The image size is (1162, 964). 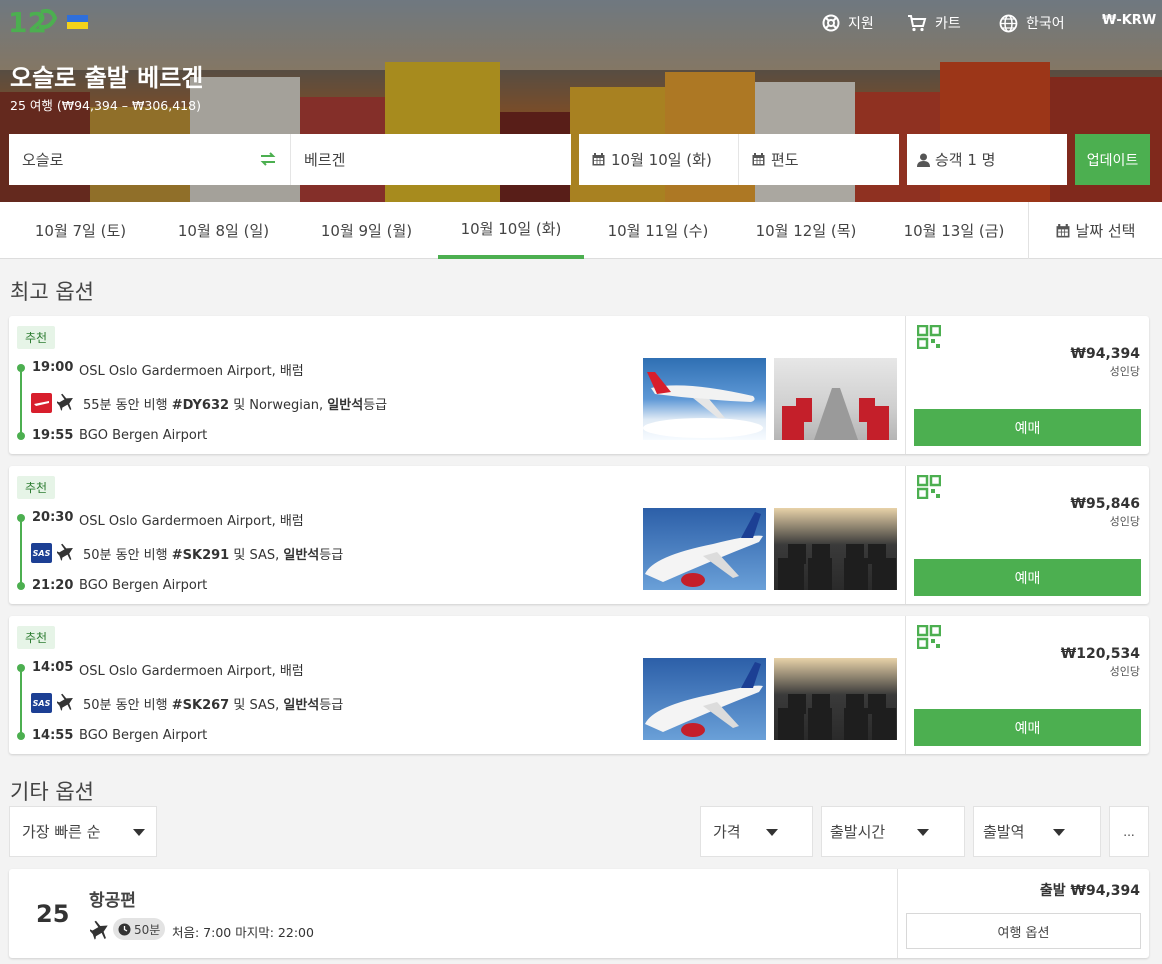 What do you see at coordinates (987, 159) in the screenshot?
I see `passengers-field: 승객 1 명` at bounding box center [987, 159].